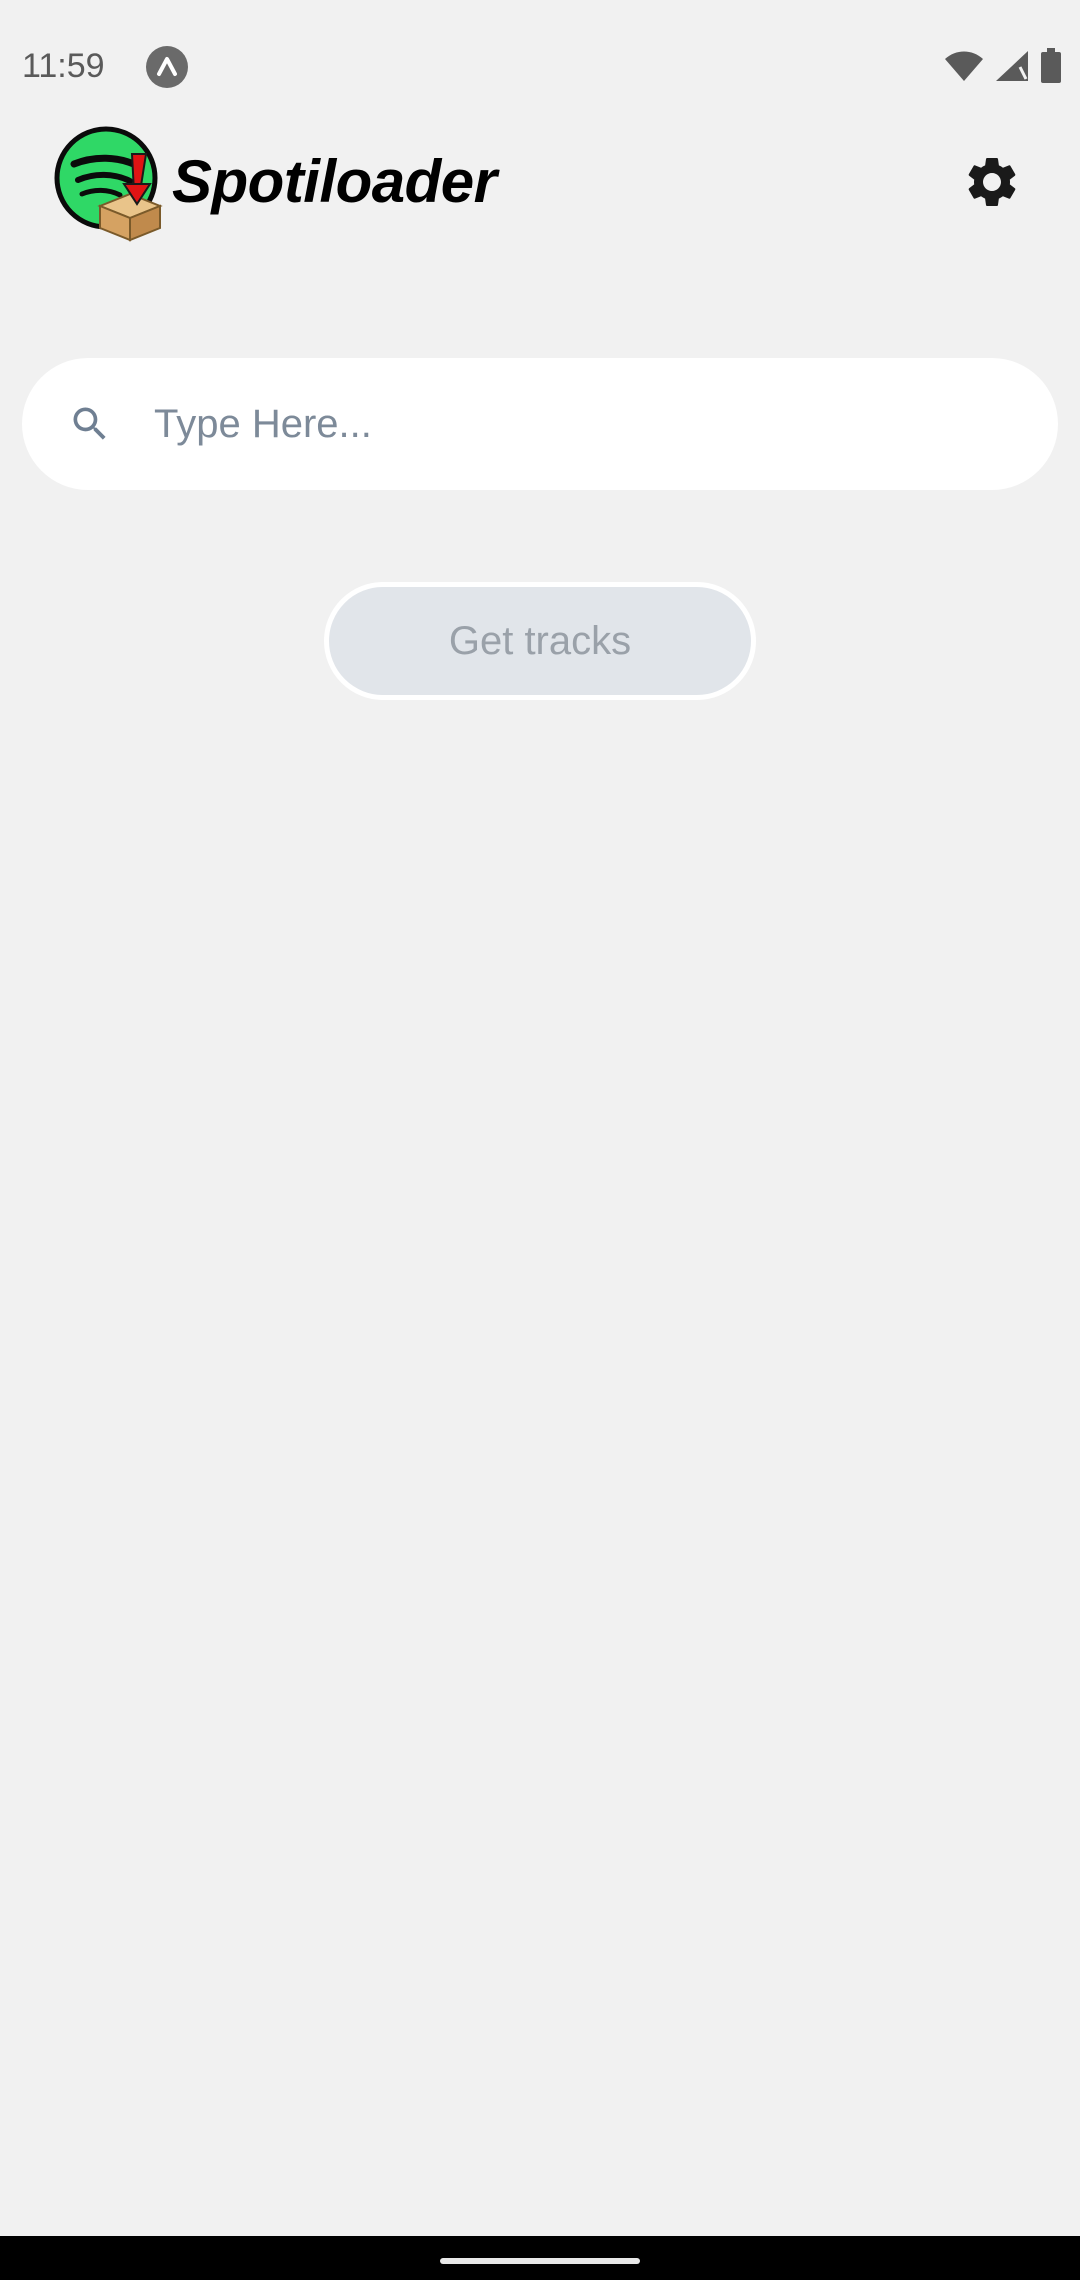  I want to click on navigation-bar, so click(540, 2258).